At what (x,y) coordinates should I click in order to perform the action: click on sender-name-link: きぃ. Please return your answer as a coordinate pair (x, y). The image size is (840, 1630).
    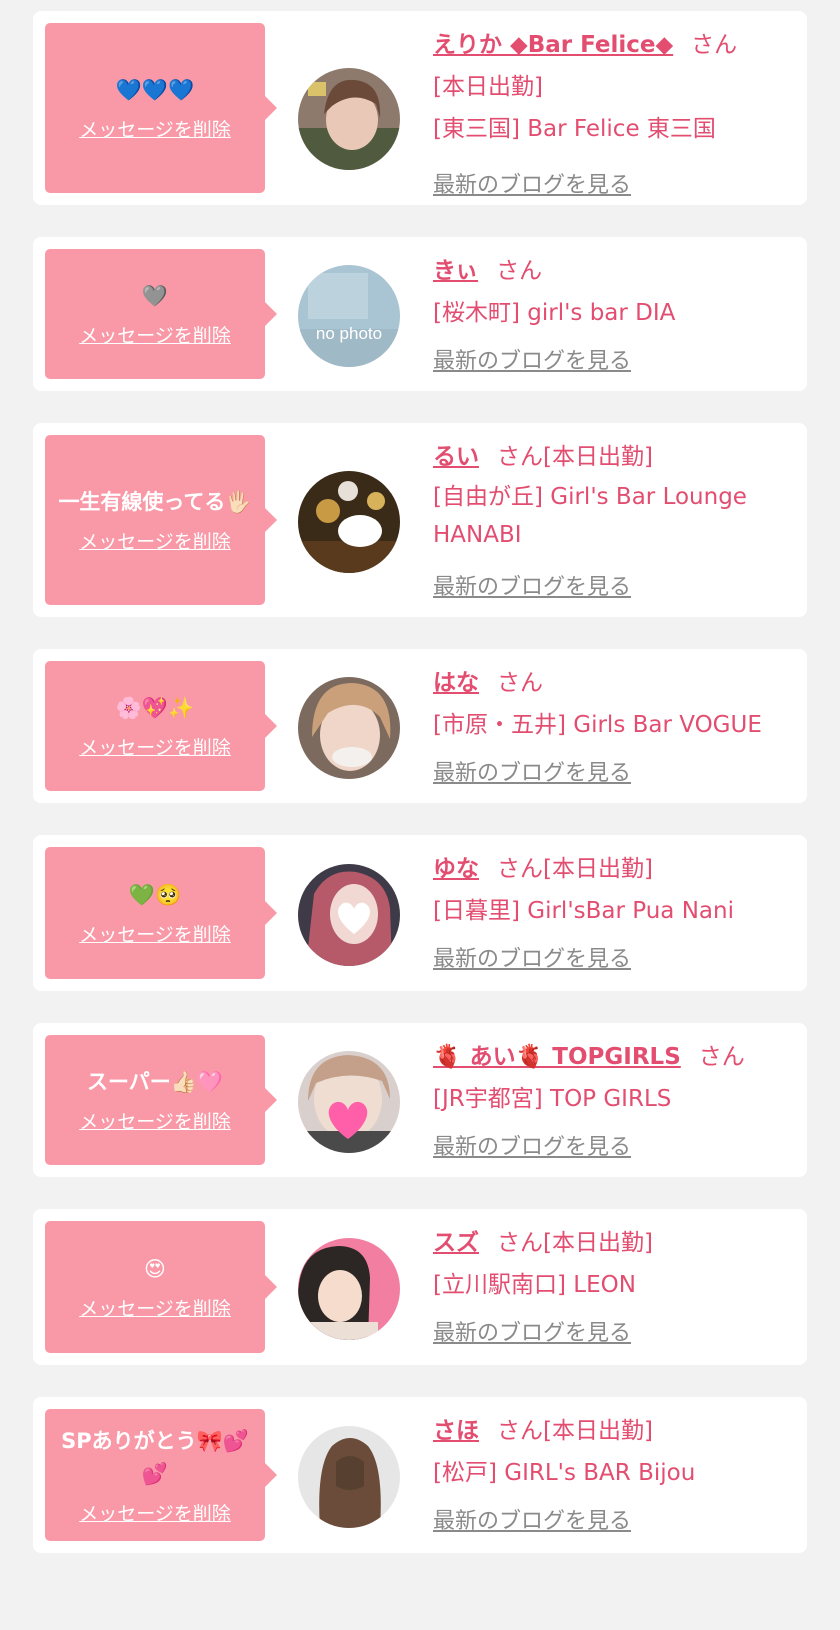
    Looking at the image, I should click on (455, 271).